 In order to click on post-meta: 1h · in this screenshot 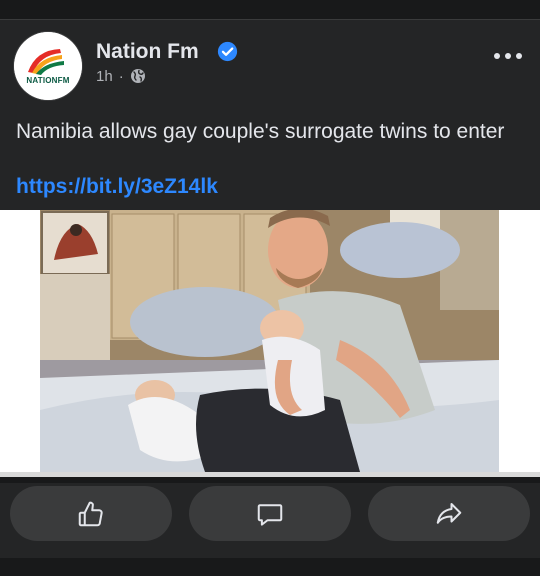, I will do `click(121, 76)`.